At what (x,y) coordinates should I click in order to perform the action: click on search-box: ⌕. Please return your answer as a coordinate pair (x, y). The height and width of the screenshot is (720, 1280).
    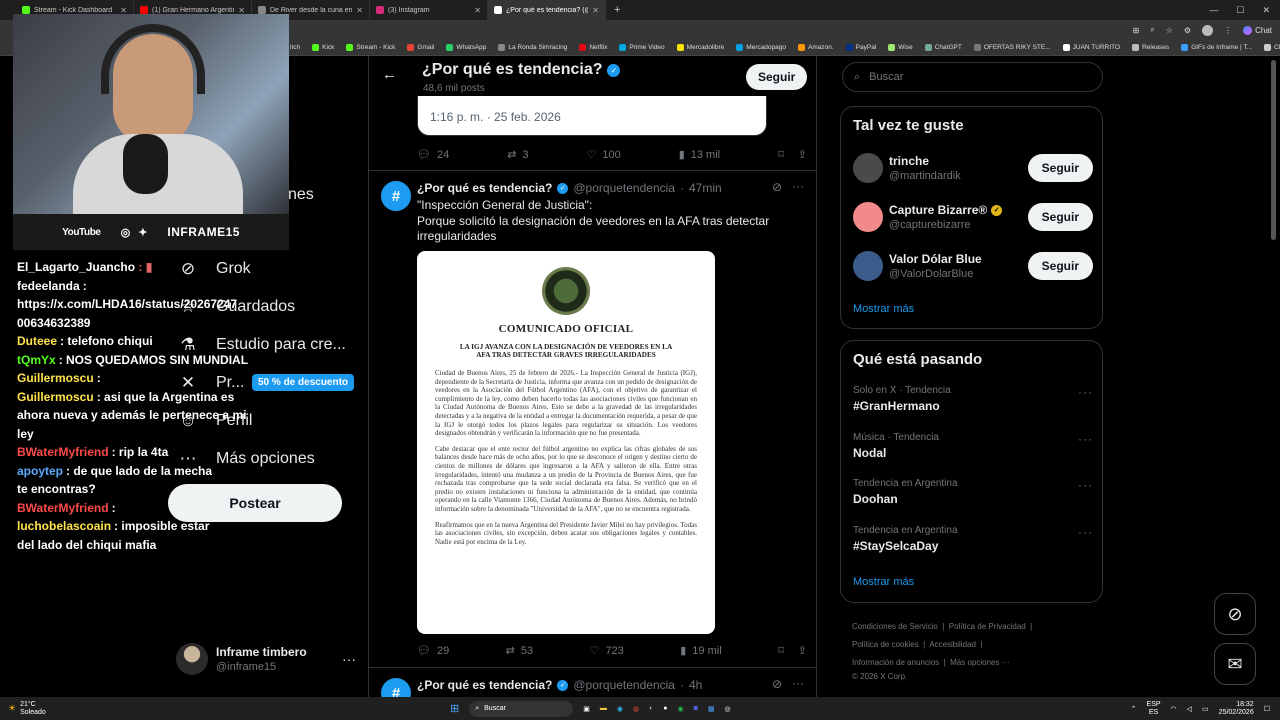
    Looking at the image, I should click on (972, 77).